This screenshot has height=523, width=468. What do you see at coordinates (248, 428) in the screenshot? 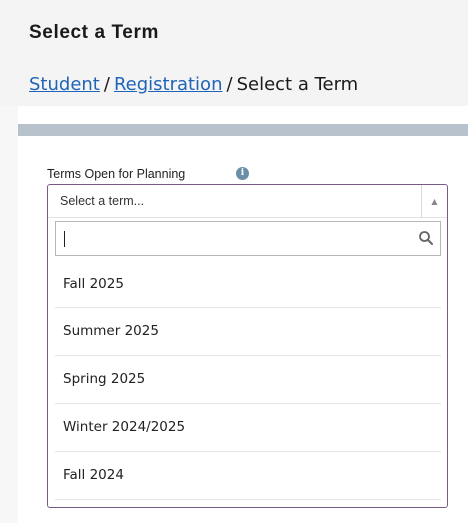
I see `term-option: Winter 2024/2025` at bounding box center [248, 428].